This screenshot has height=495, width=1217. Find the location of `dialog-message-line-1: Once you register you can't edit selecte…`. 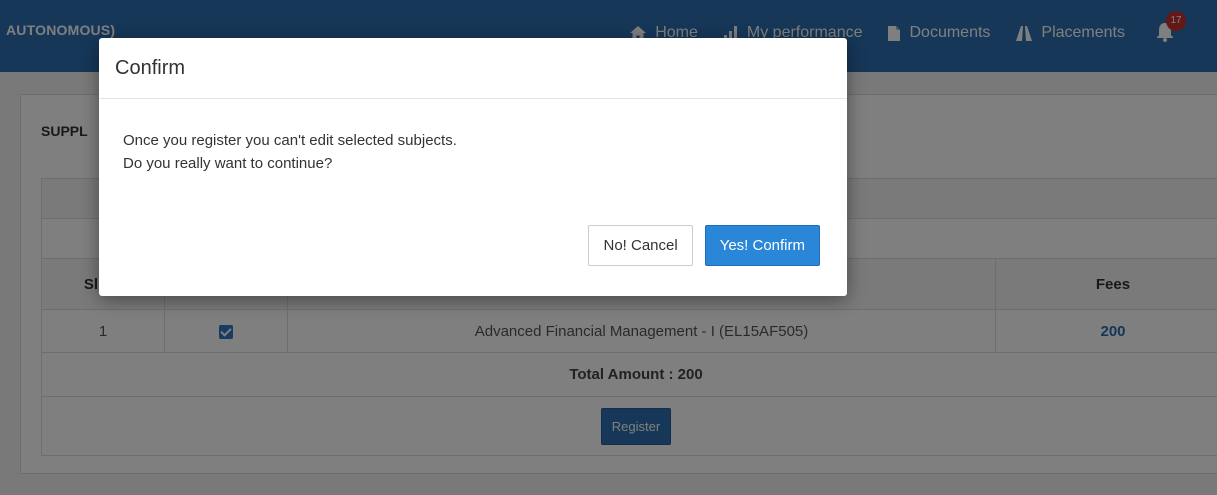

dialog-message-line-1: Once you register you can't edit selecte… is located at coordinates (290, 140).